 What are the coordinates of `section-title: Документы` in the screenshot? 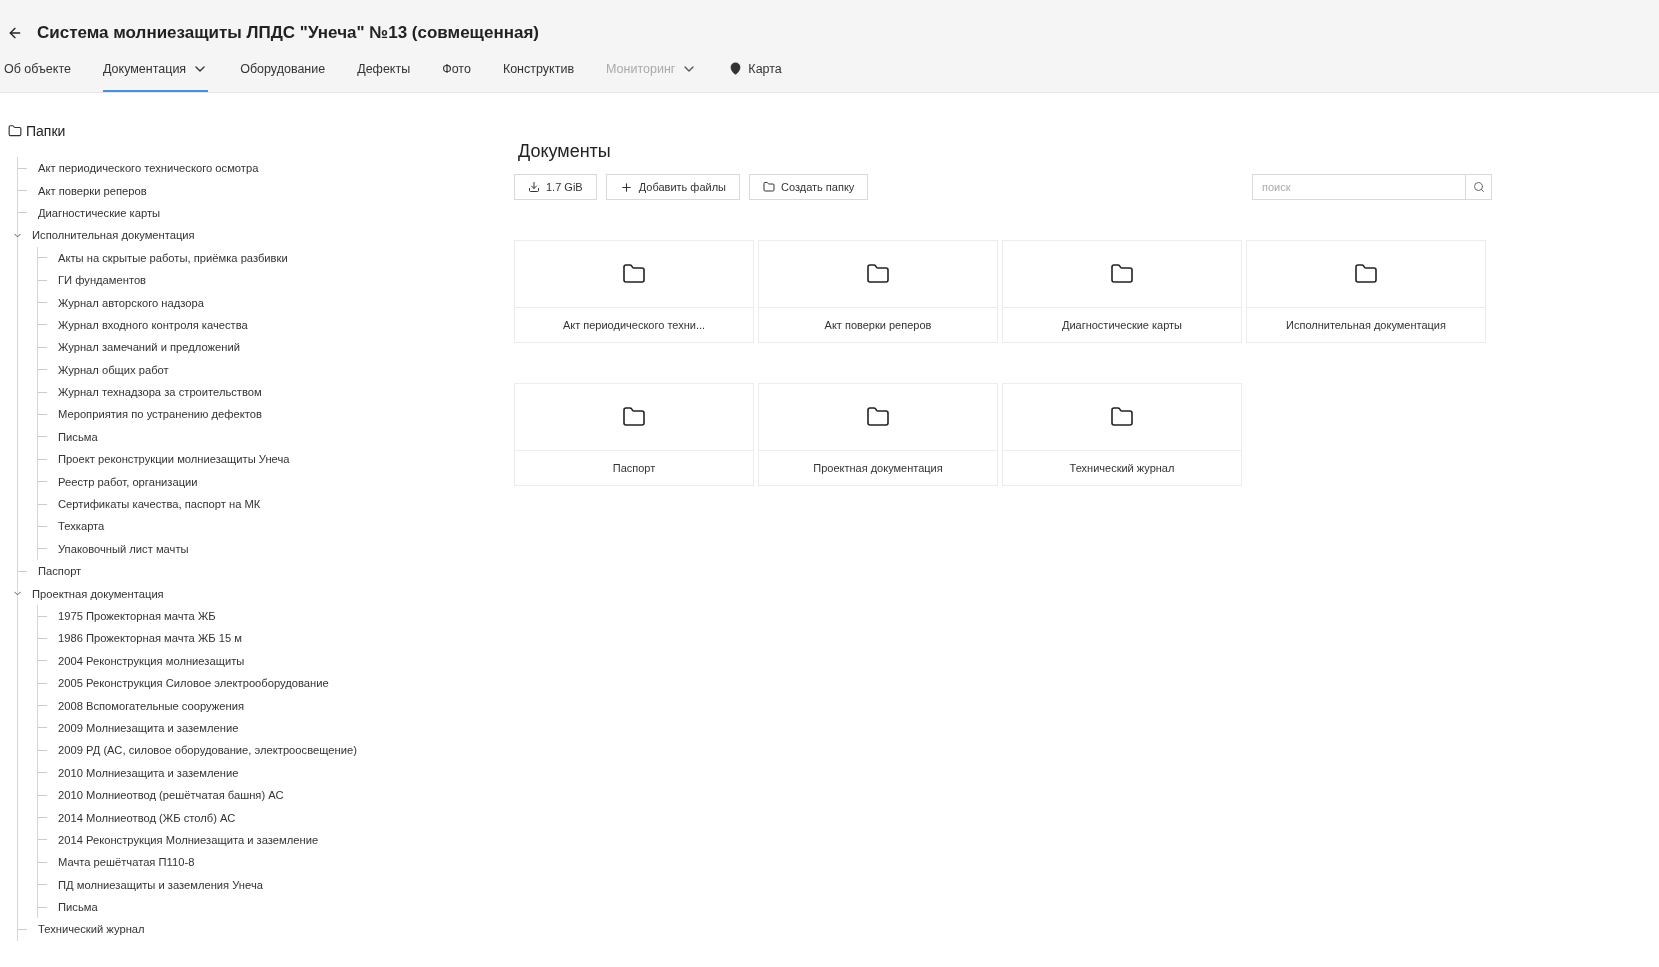 It's located at (565, 151).